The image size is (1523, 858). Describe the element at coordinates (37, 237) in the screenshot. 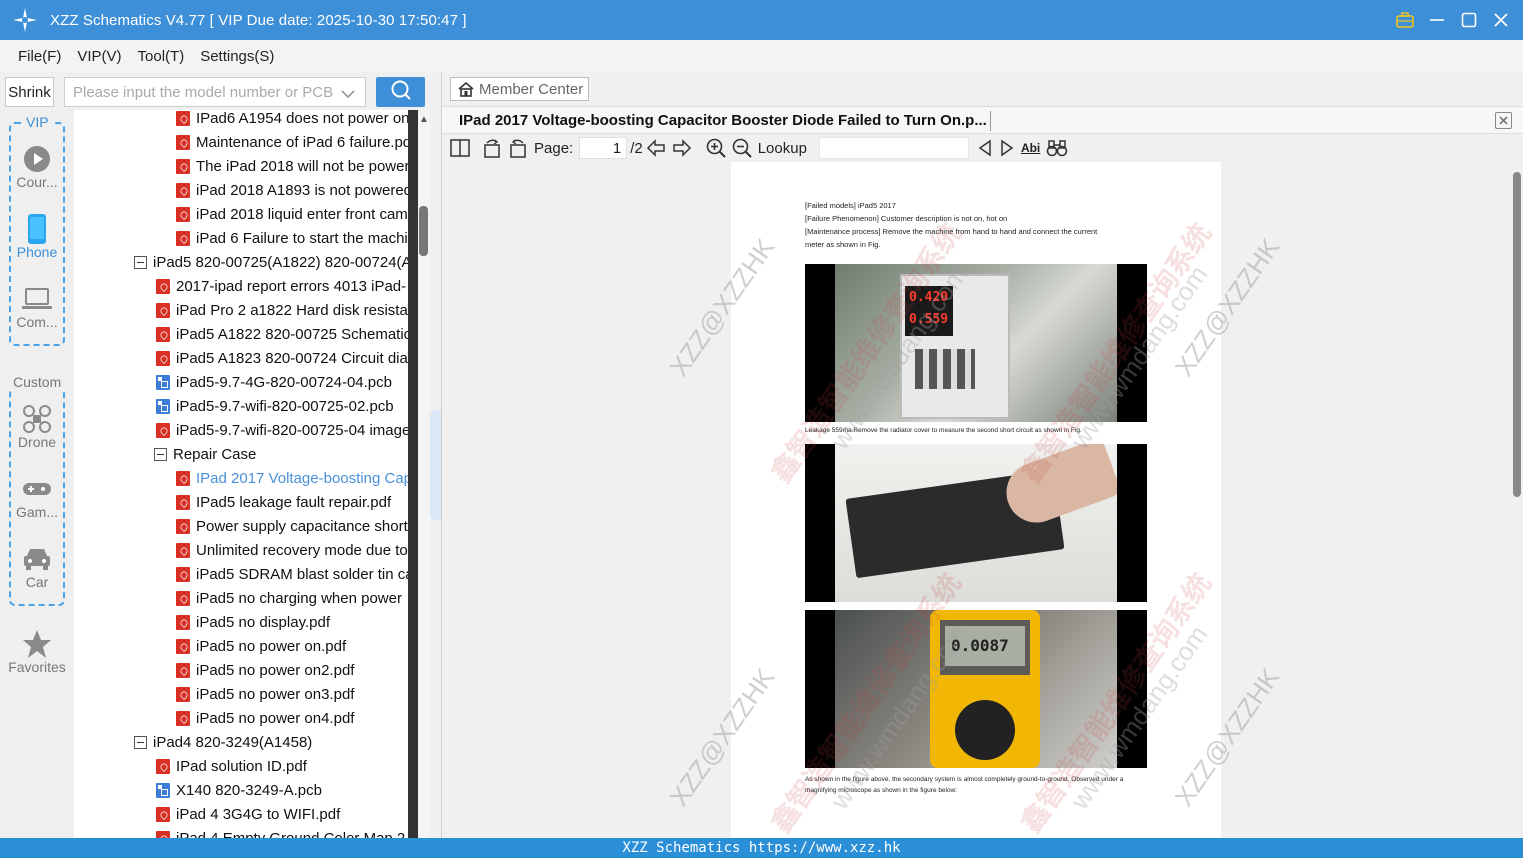

I see `rail-item-phone: Phone` at that location.